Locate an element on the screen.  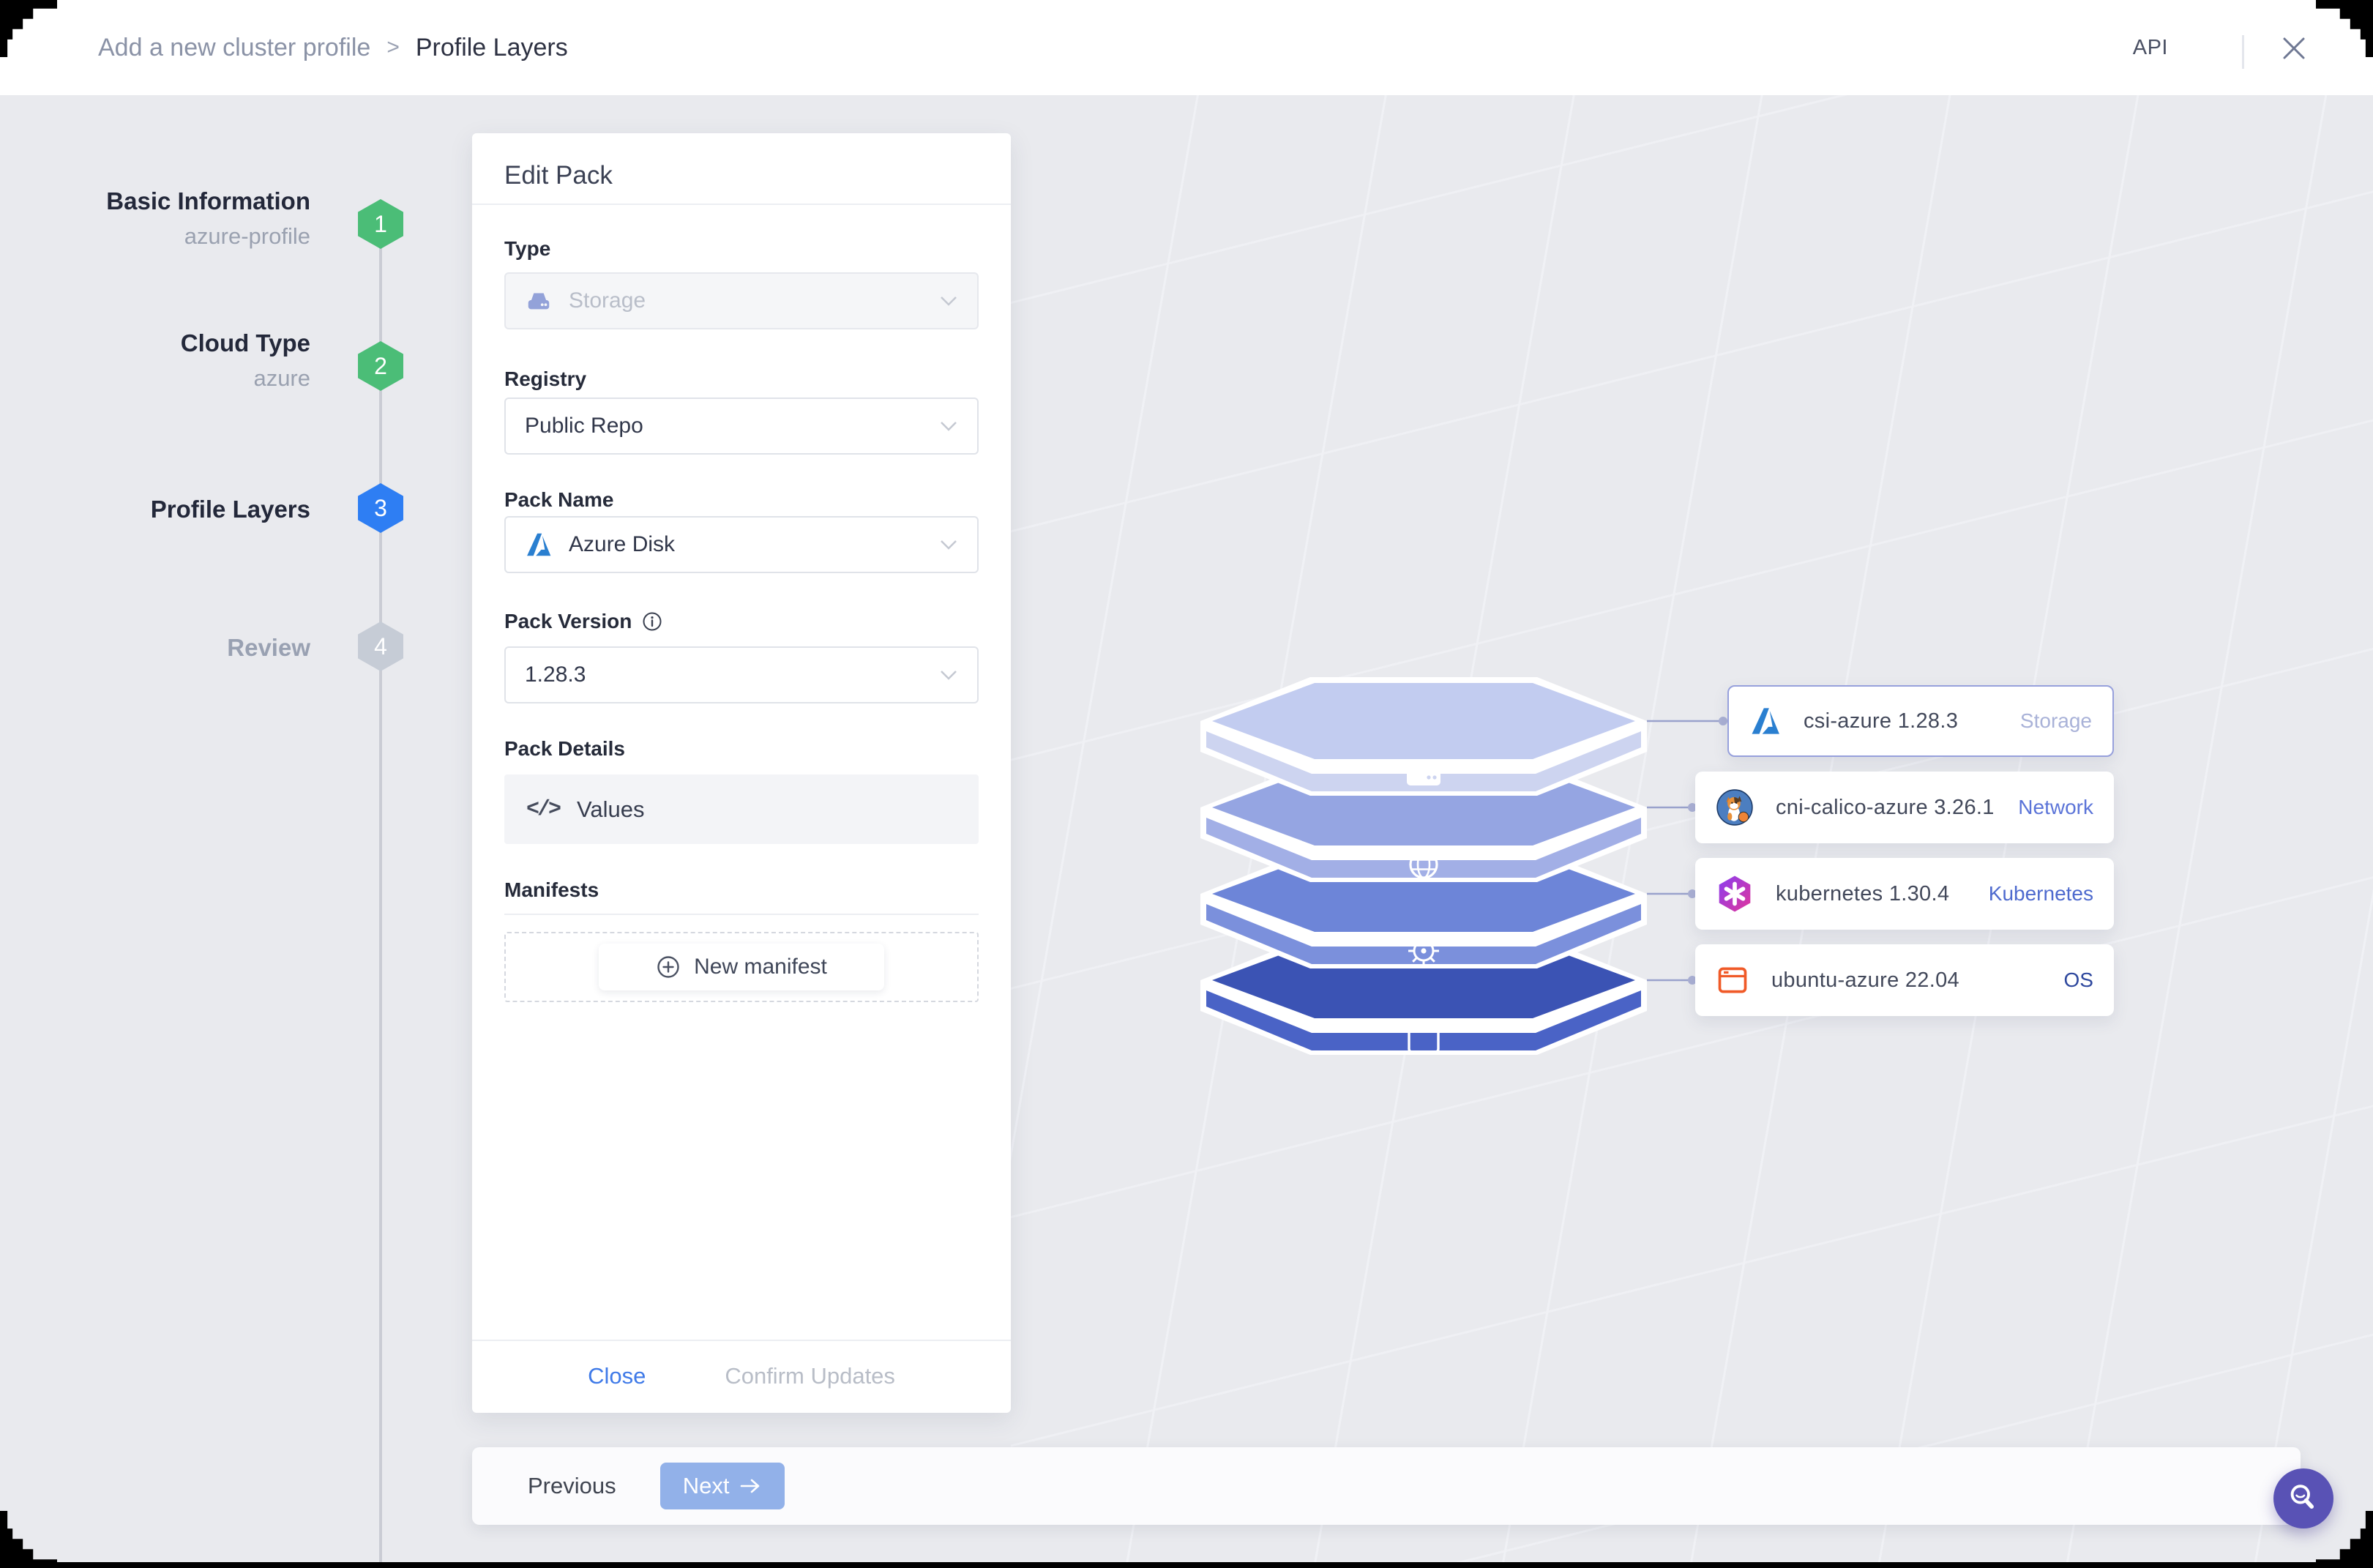
os-window-icon is located at coordinates (1732, 980).